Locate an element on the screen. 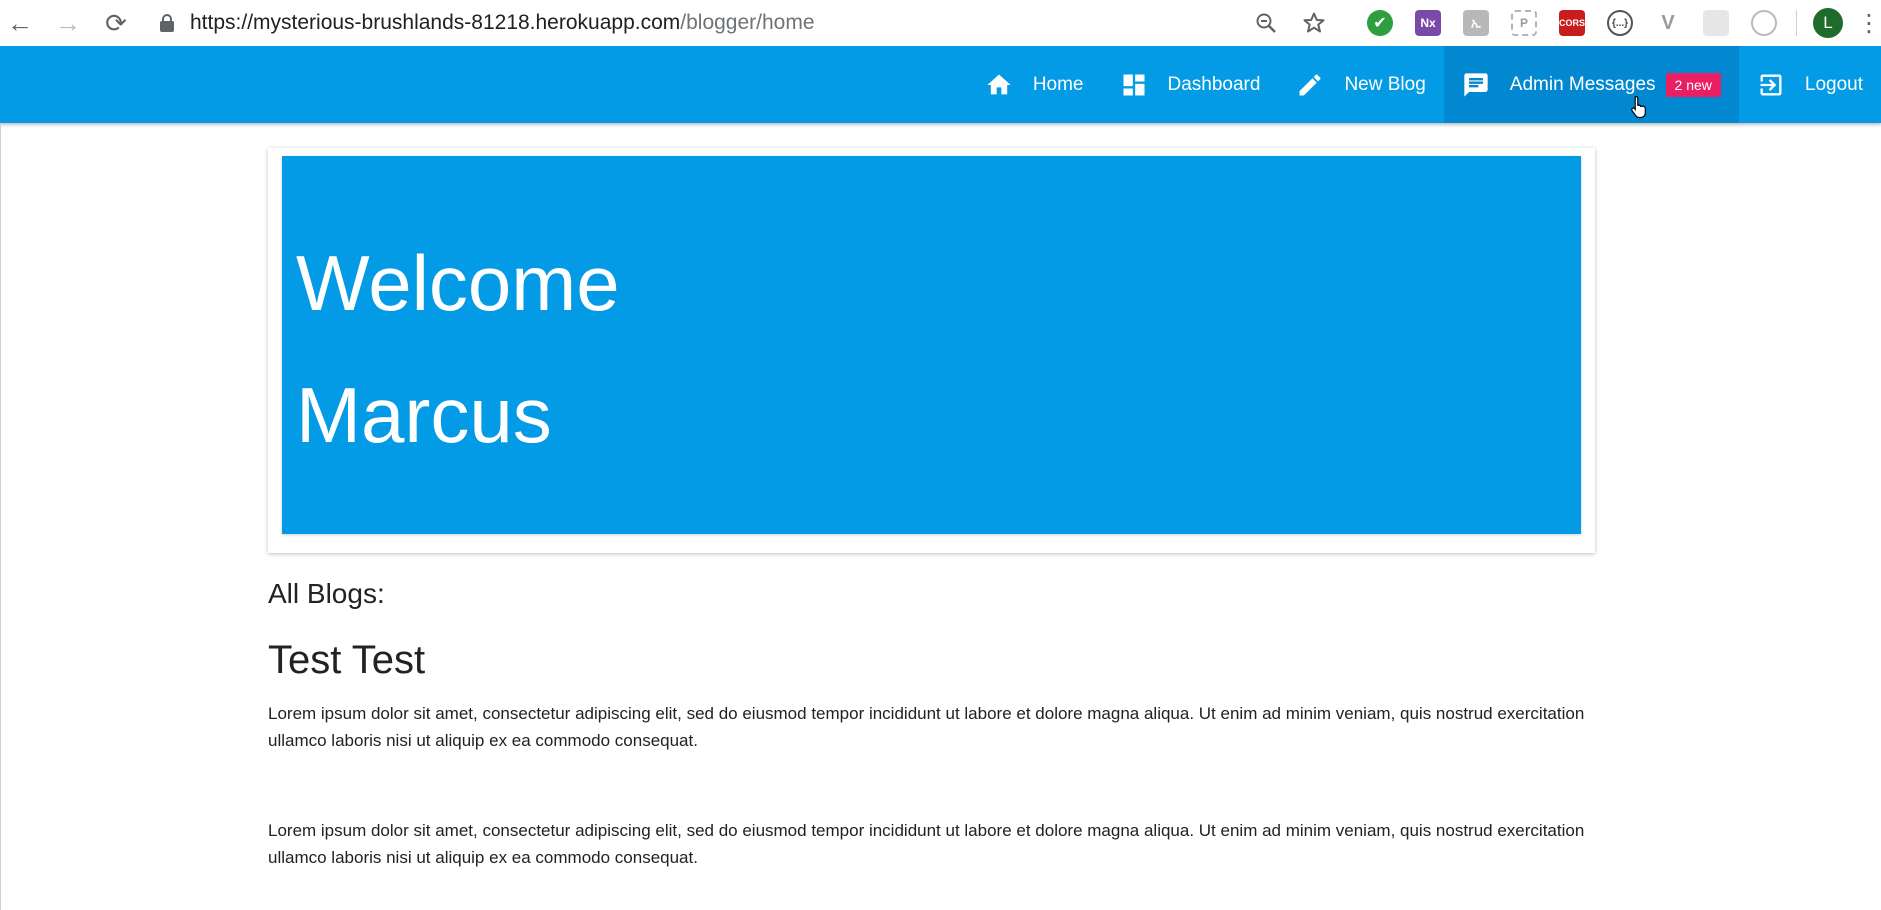 The image size is (1881, 910). all-blogs-heading: All Blogs: is located at coordinates (326, 593).